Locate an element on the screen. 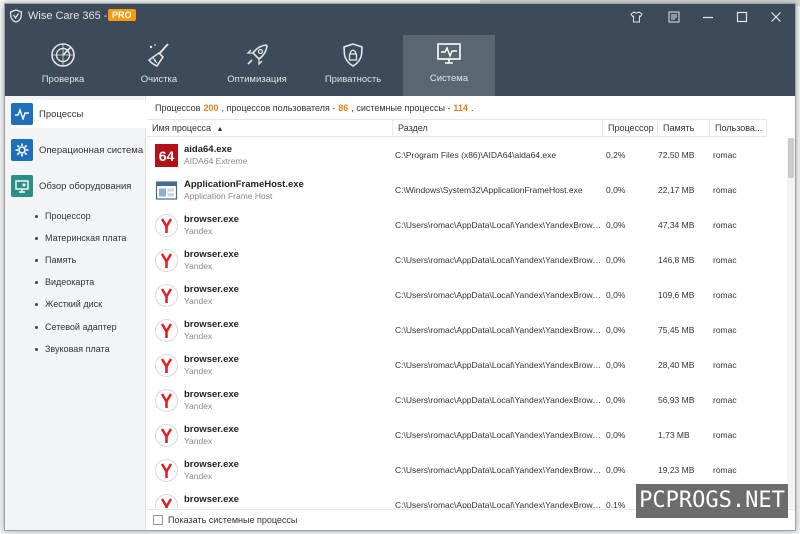 This screenshot has height=534, width=800. sidebar-item-processes: Процессы is located at coordinates (78, 114).